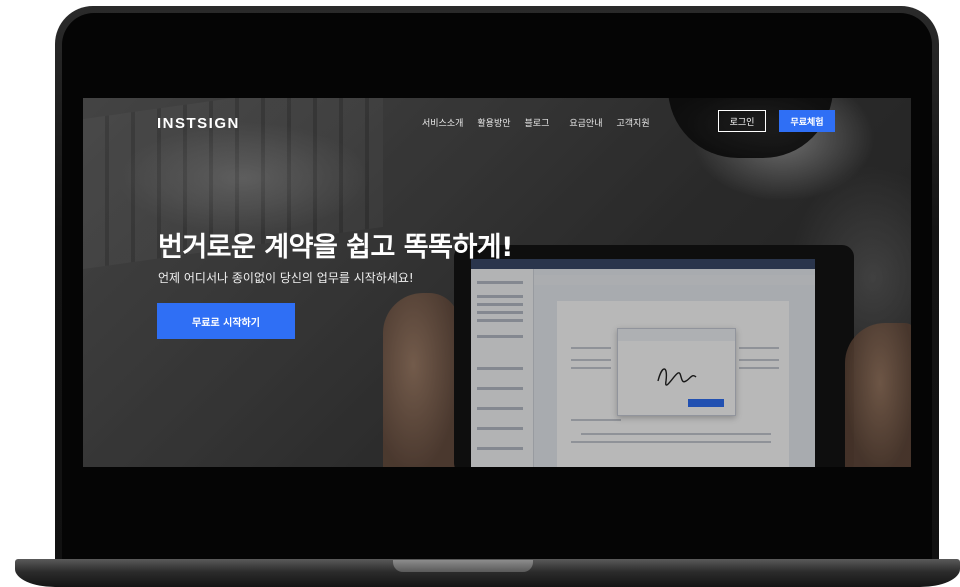 The height and width of the screenshot is (587, 960). What do you see at coordinates (335, 247) in the screenshot?
I see `hero-headline: 번거로운 계약을 쉽고 똑똑하게!` at bounding box center [335, 247].